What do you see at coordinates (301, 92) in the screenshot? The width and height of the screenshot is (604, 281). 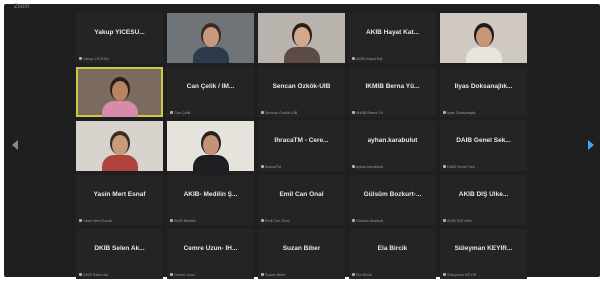 I see `participant-tile: Sencan Özkök-UİB Sencan Özkök-UİB` at bounding box center [301, 92].